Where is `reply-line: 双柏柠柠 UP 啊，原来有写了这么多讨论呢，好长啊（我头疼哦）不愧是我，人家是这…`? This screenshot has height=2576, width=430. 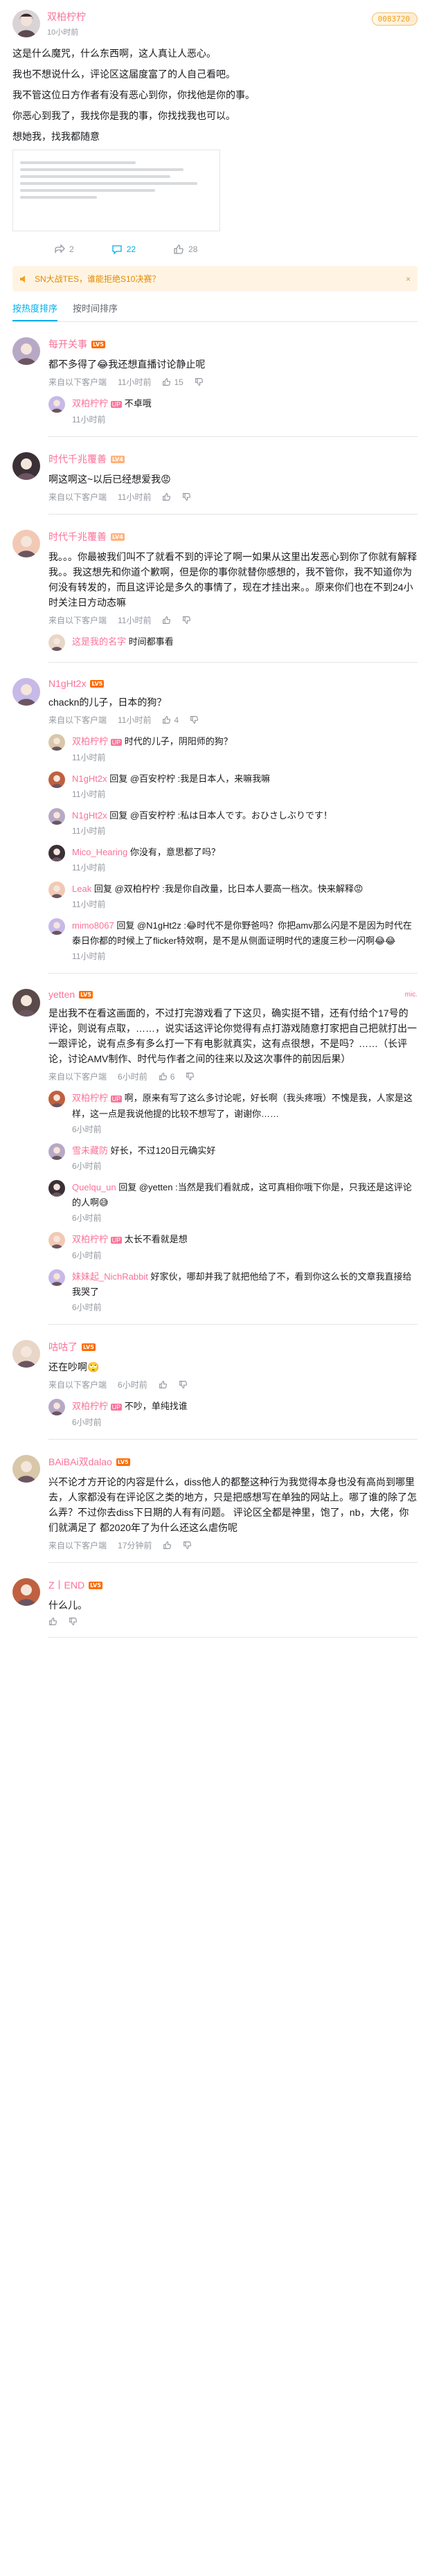 reply-line: 双柏柠柠 UP 啊，原来有写了这么多讨论呢，好长啊（我头疼哦）不愧是我，人家是这… is located at coordinates (245, 1106).